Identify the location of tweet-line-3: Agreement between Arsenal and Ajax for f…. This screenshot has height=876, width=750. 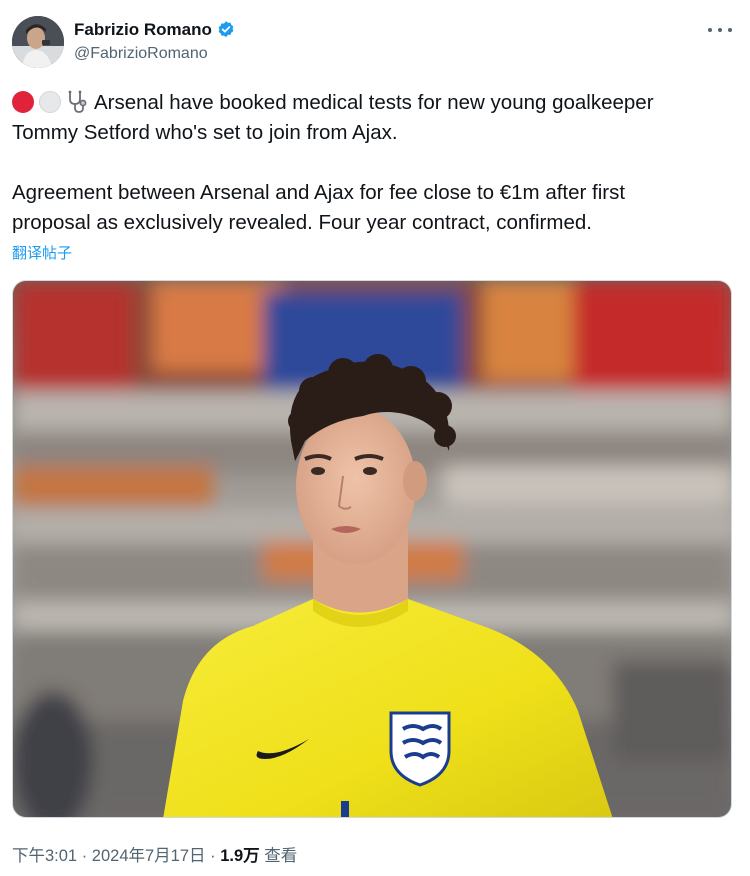
(319, 192).